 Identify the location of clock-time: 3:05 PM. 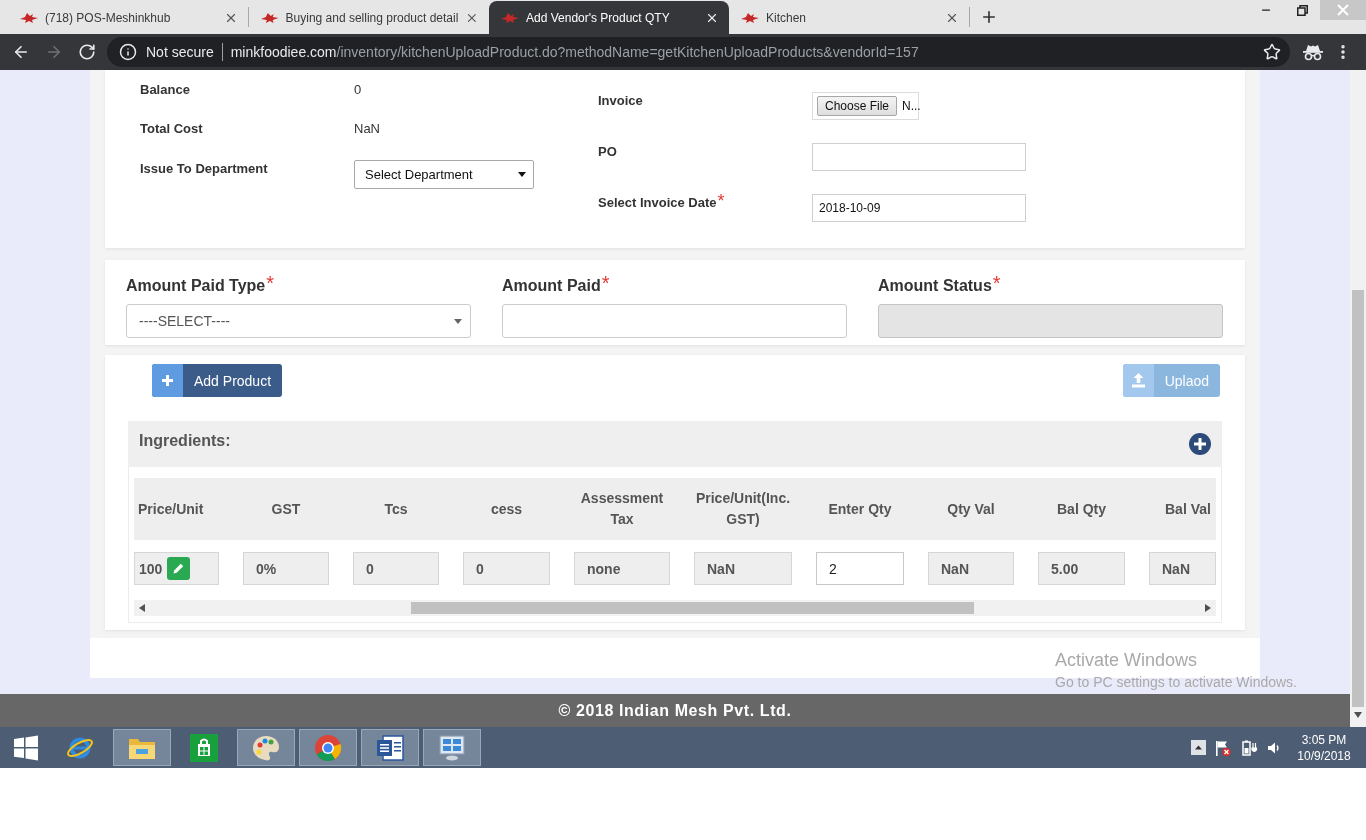
(1324, 739).